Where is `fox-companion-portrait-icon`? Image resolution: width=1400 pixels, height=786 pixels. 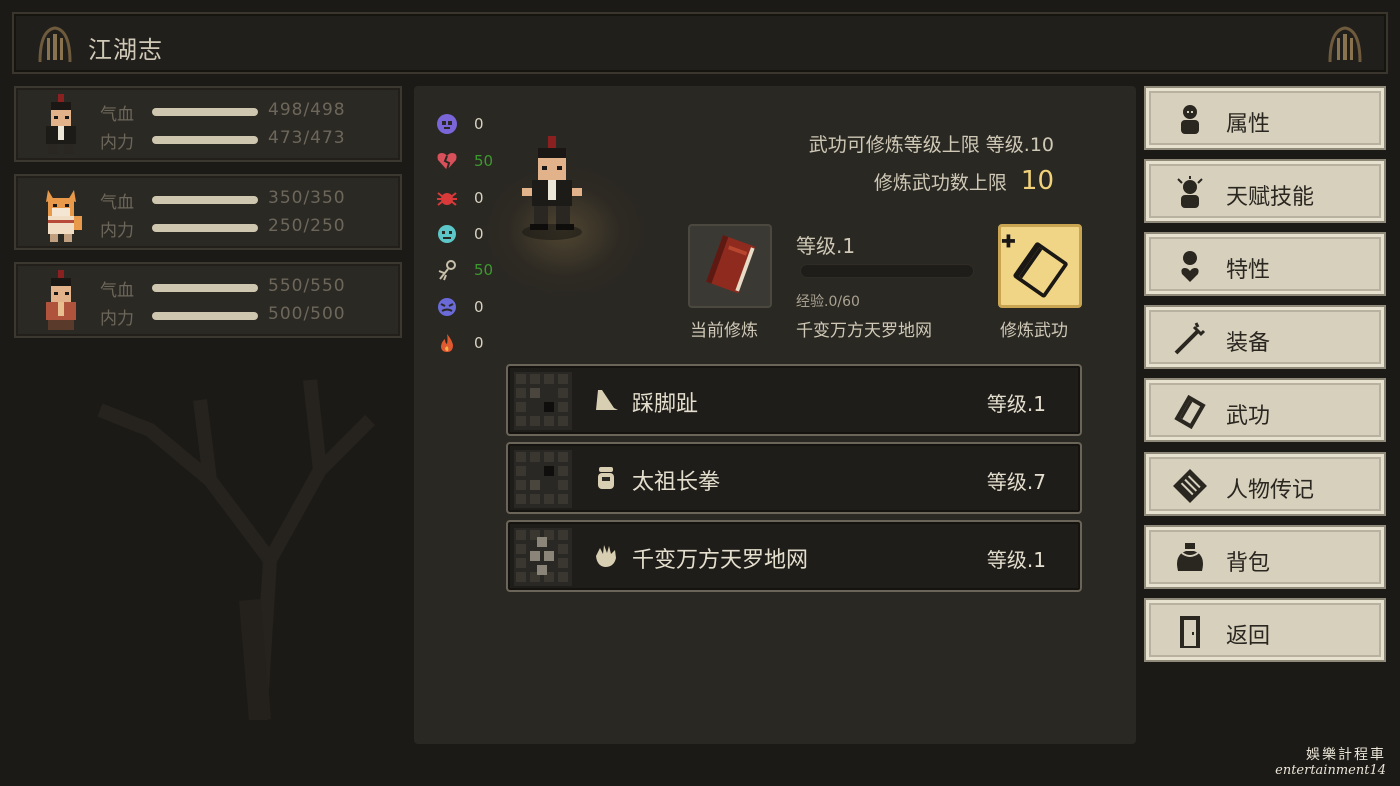 fox-companion-portrait-icon is located at coordinates (64, 216).